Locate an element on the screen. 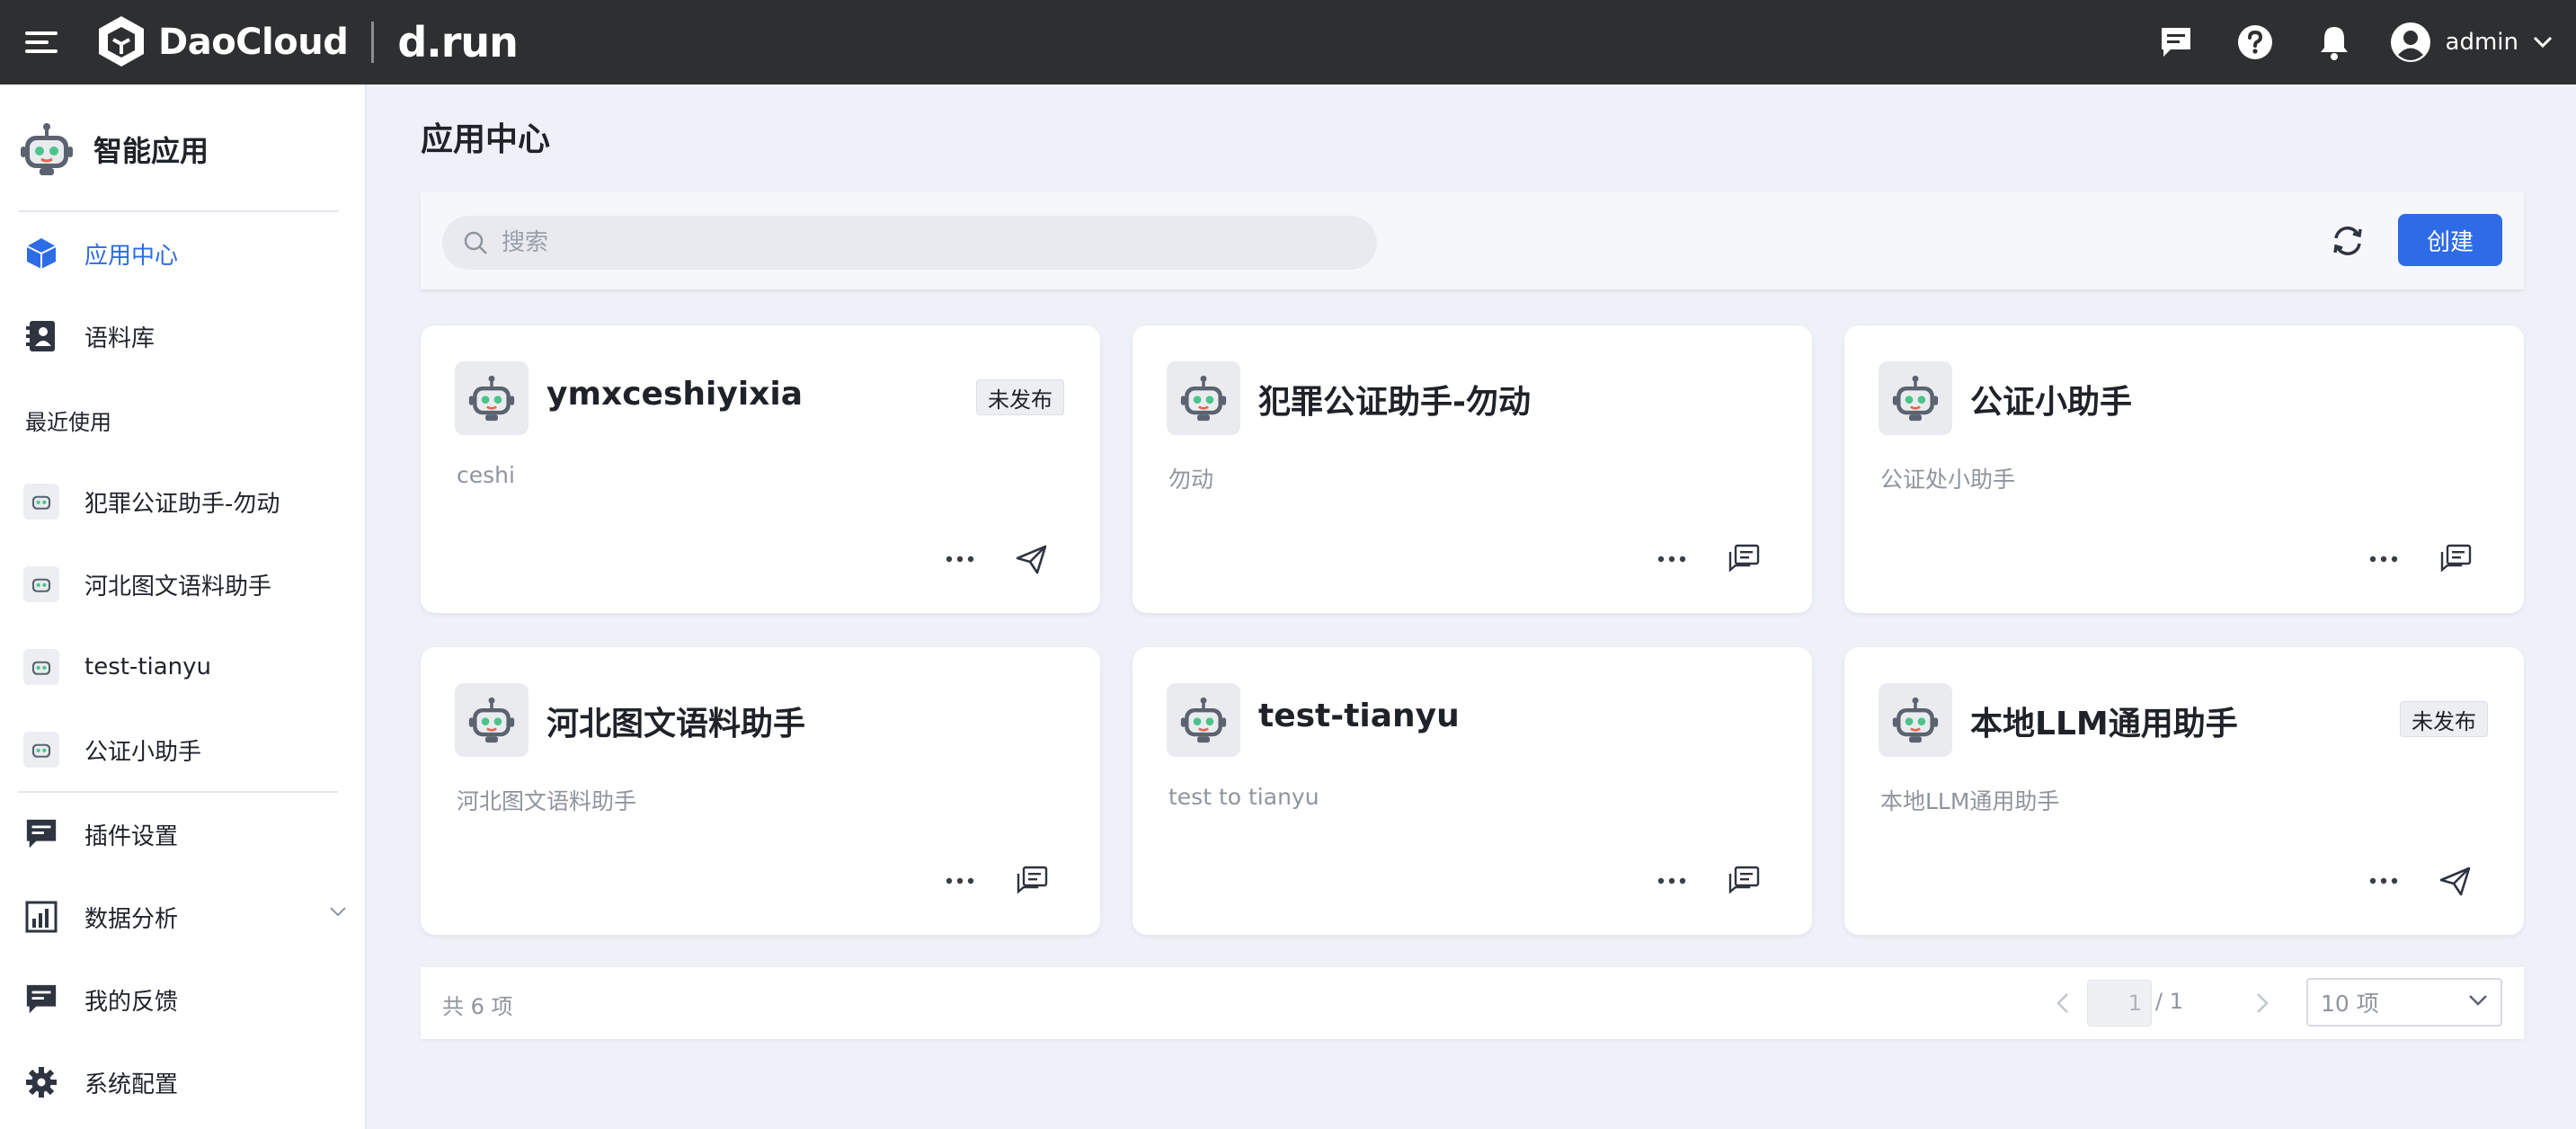 Image resolution: width=2576 pixels, height=1129 pixels. pagination: 共 6 项 1 / 1 10 项 is located at coordinates (1472, 1003).